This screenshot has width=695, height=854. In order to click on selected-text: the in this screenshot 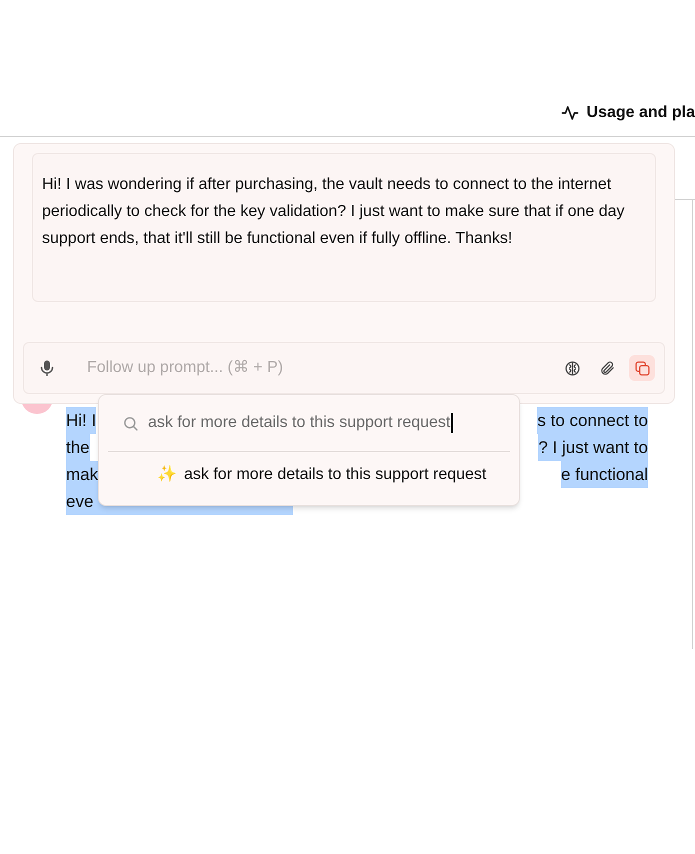, I will do `click(78, 447)`.